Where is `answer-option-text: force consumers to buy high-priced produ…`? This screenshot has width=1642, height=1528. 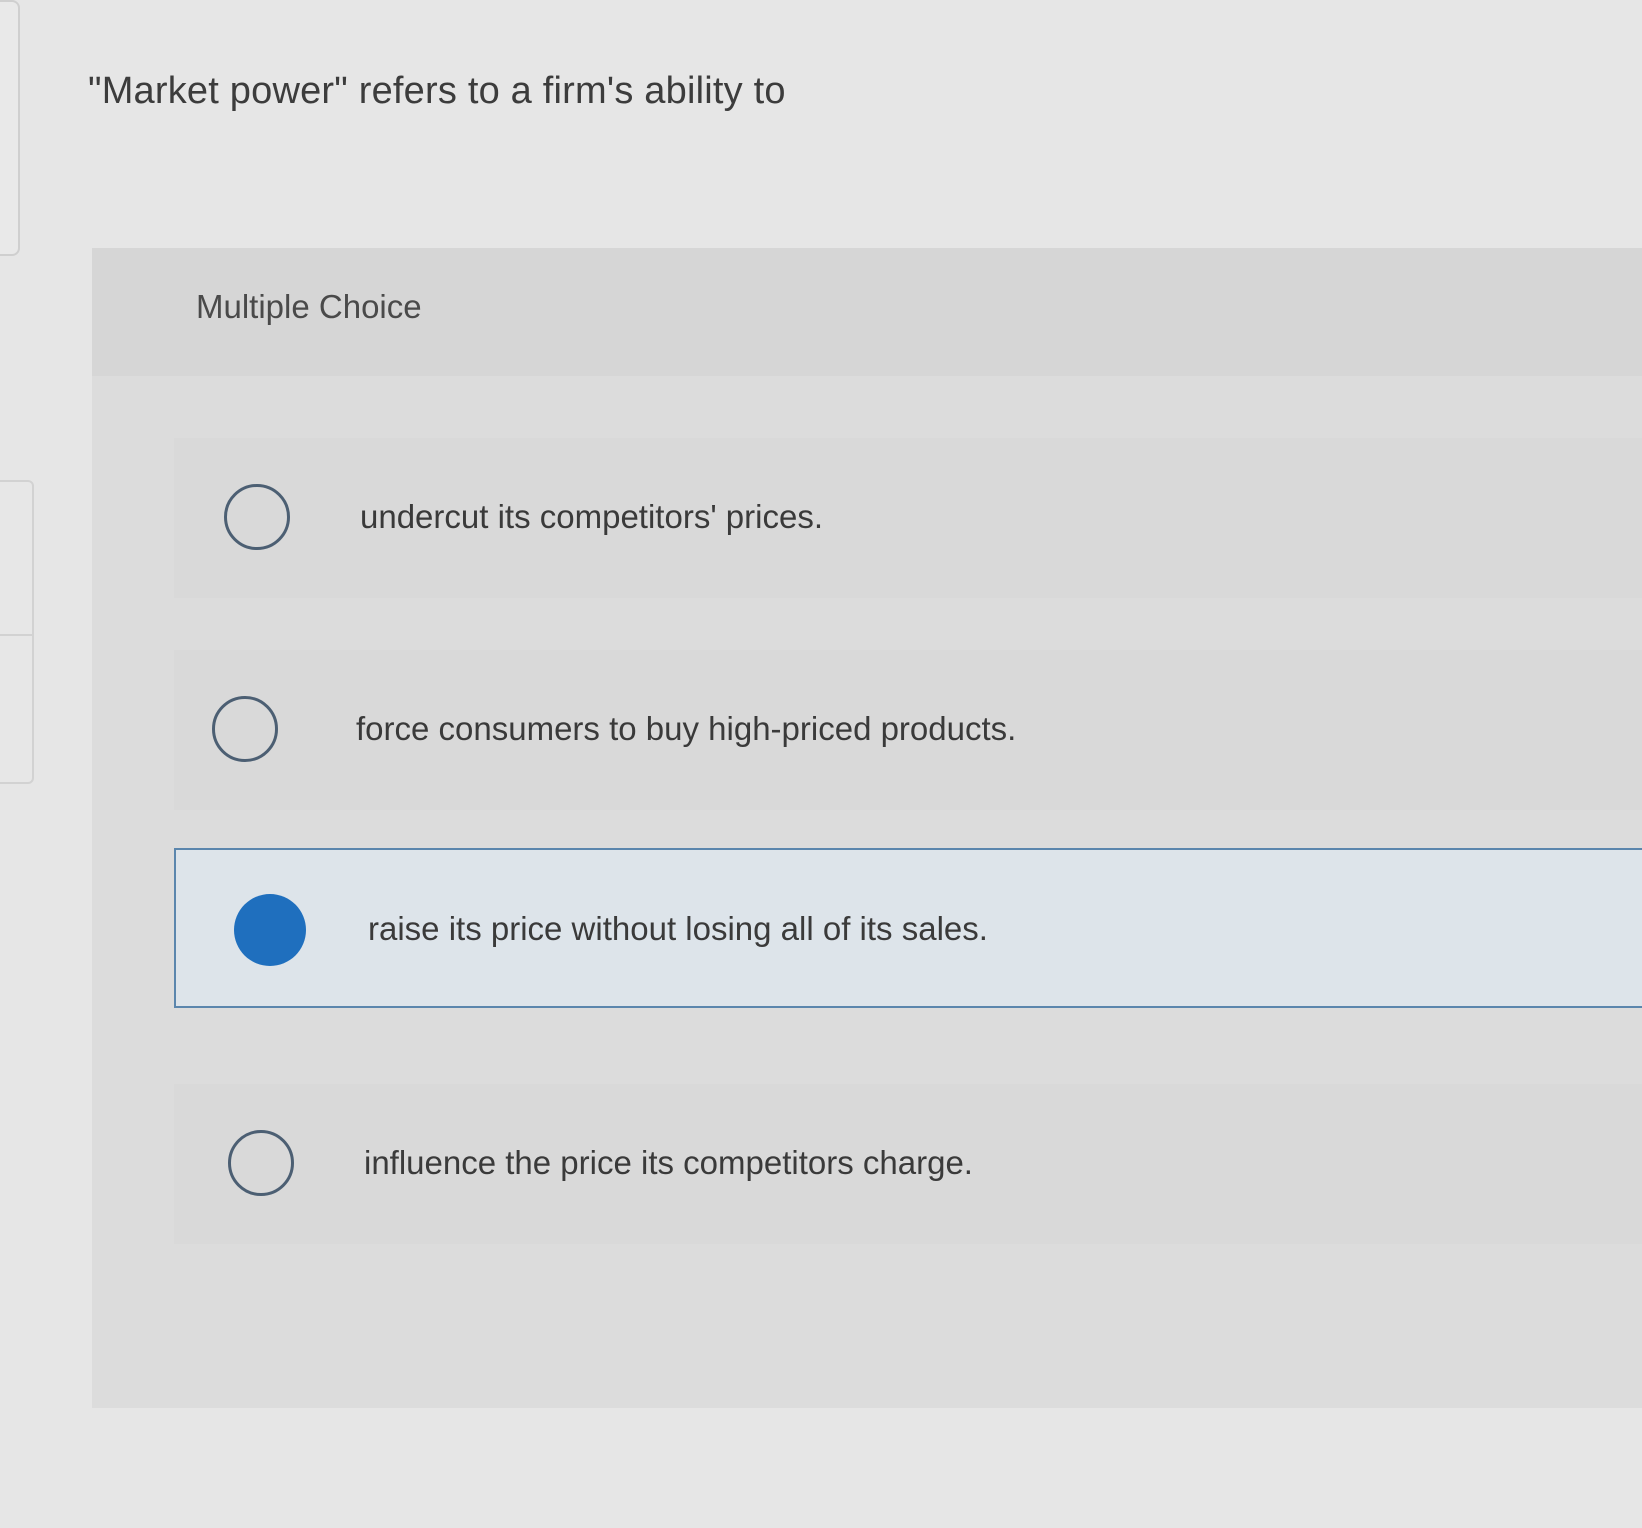 answer-option-text: force consumers to buy high-priced produ… is located at coordinates (686, 728).